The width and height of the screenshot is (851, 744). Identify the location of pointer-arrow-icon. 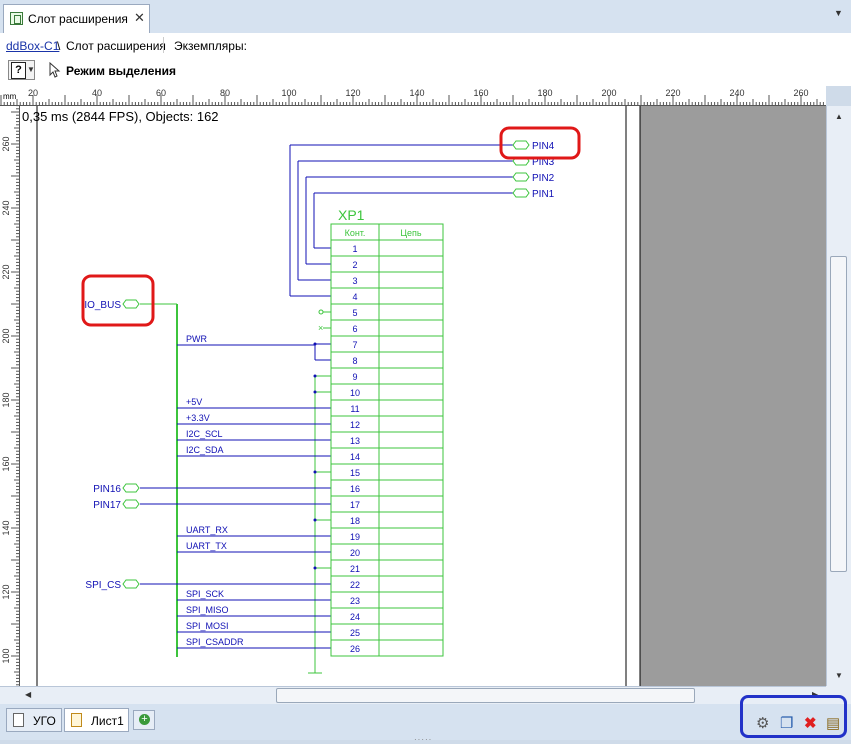
(55, 70).